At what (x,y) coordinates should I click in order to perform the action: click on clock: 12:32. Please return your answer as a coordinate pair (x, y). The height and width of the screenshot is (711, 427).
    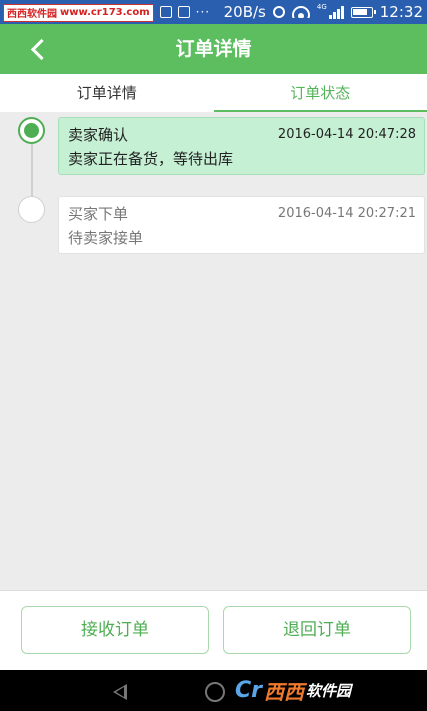
    Looking at the image, I should click on (401, 12).